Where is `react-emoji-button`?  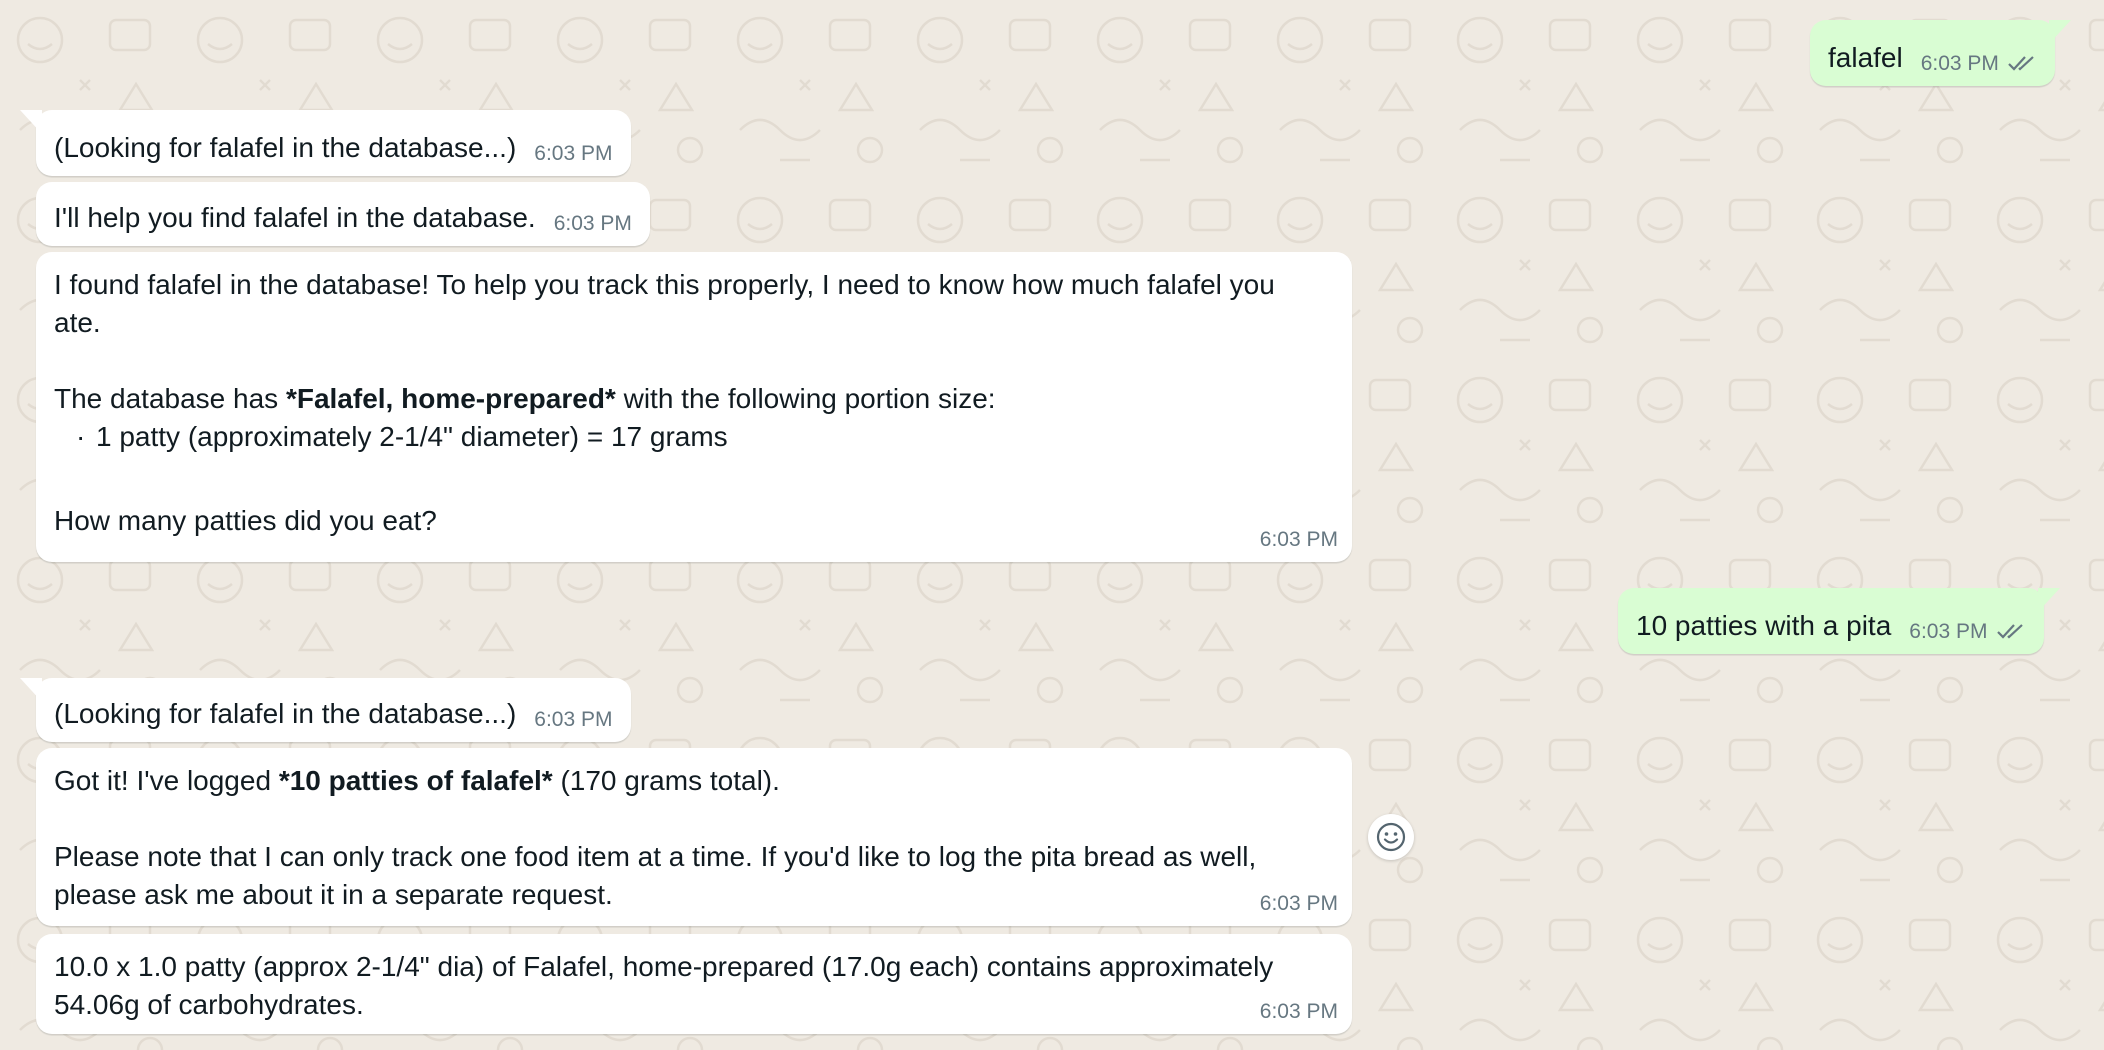
react-emoji-button is located at coordinates (1391, 837).